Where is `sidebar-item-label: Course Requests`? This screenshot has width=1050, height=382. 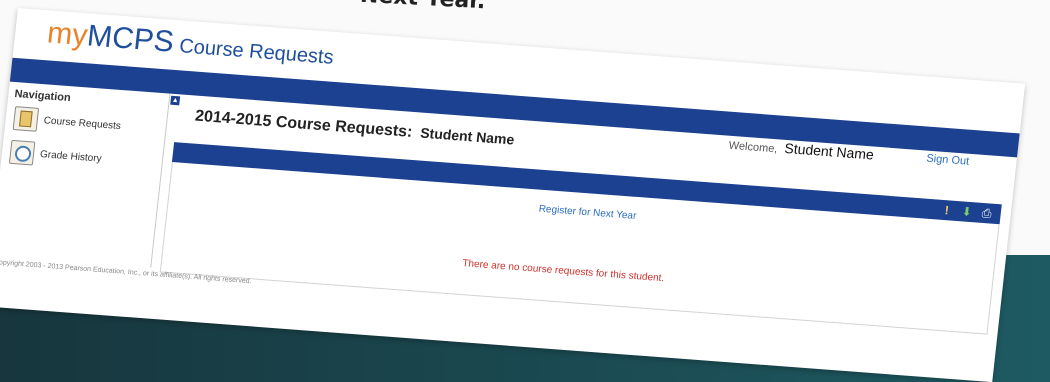 sidebar-item-label: Course Requests is located at coordinates (82, 123).